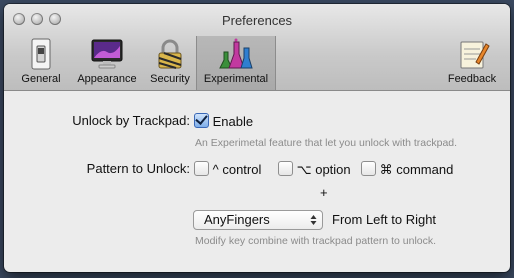 The height and width of the screenshot is (278, 514). I want to click on tab-general: General, so click(41, 63).